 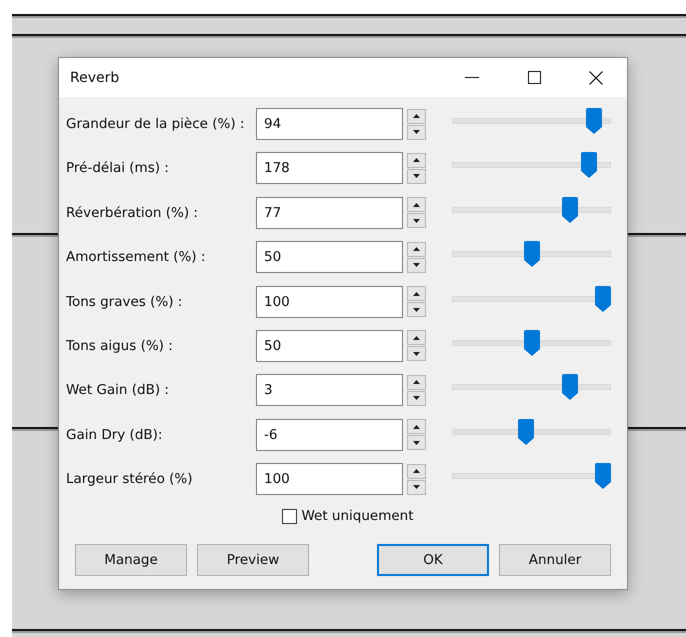 What do you see at coordinates (329, 124) in the screenshot?
I see `value-field: 94` at bounding box center [329, 124].